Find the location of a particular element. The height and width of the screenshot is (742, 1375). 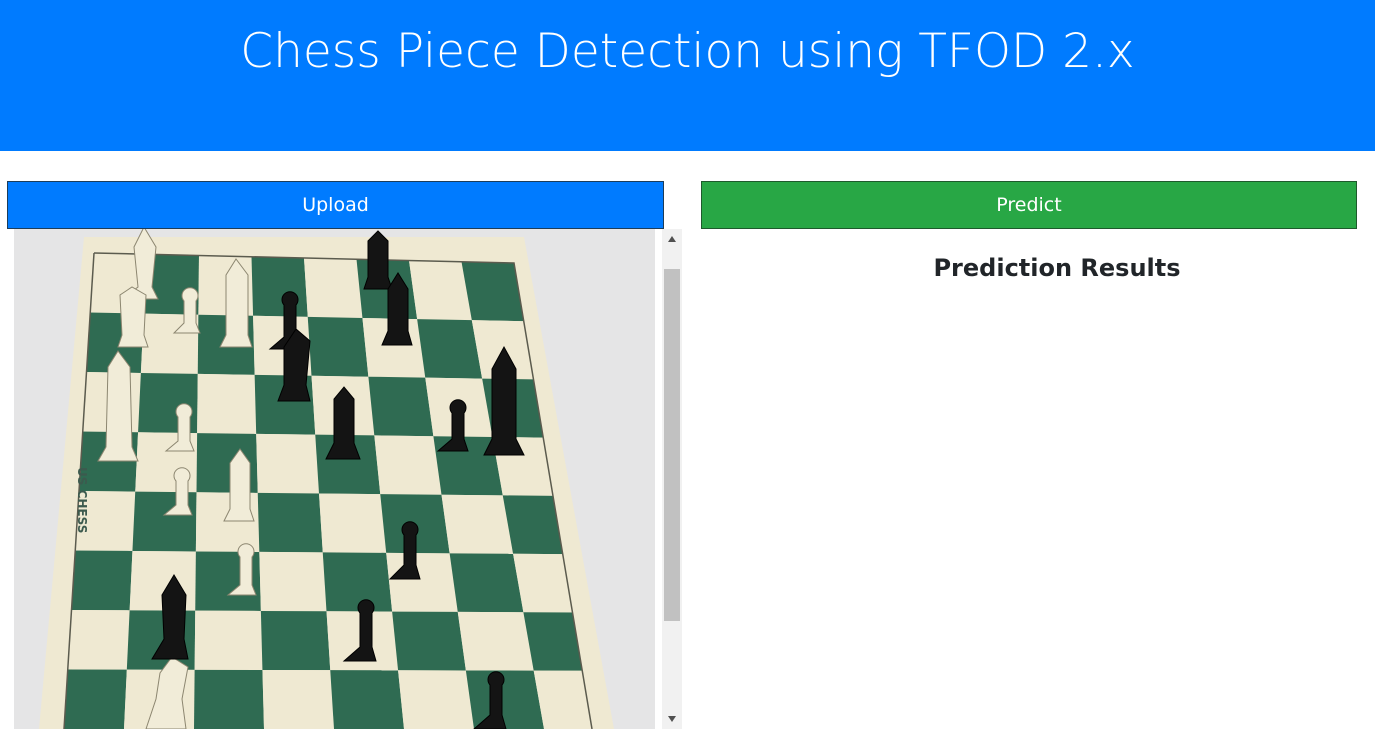

scrollbar-thumb is located at coordinates (672, 445).